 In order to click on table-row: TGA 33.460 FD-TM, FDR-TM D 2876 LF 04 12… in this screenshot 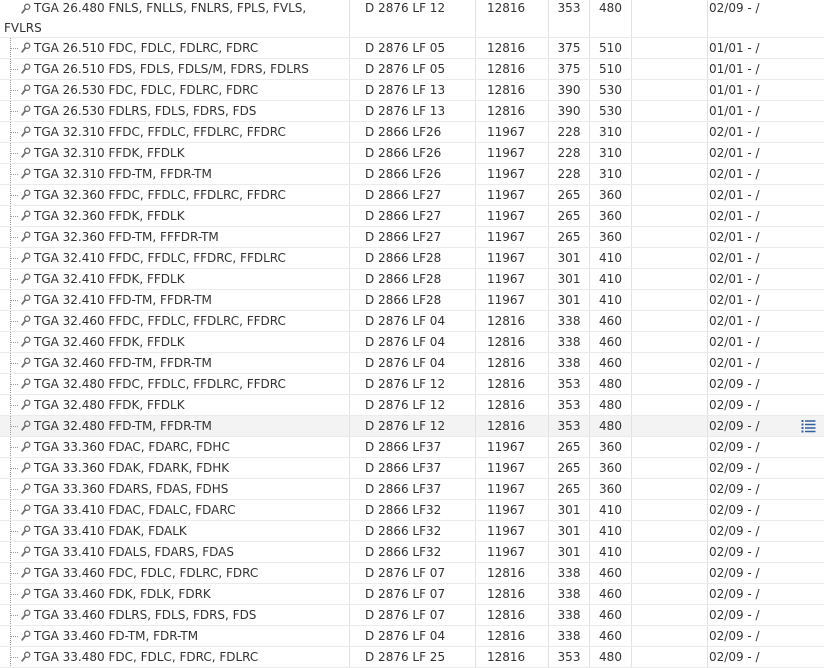, I will do `click(412, 636)`.